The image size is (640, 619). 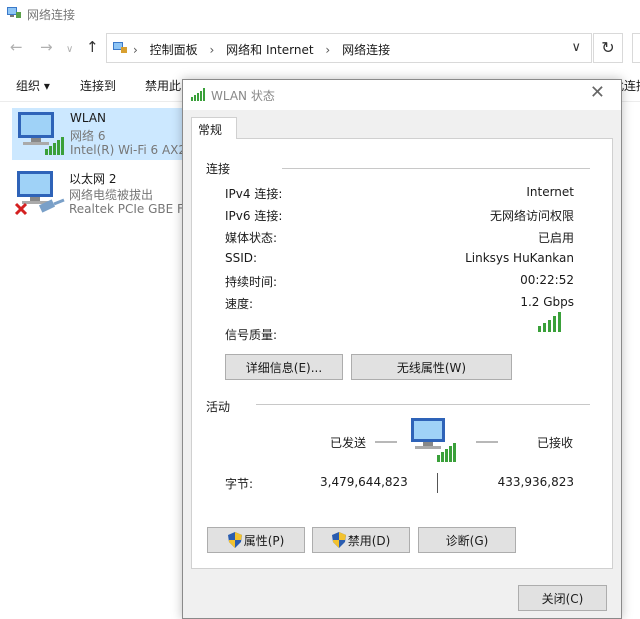 I want to click on breadcrumb: › 控制面板 › 网络和 Internet › 网络连接, so click(x=262, y=50).